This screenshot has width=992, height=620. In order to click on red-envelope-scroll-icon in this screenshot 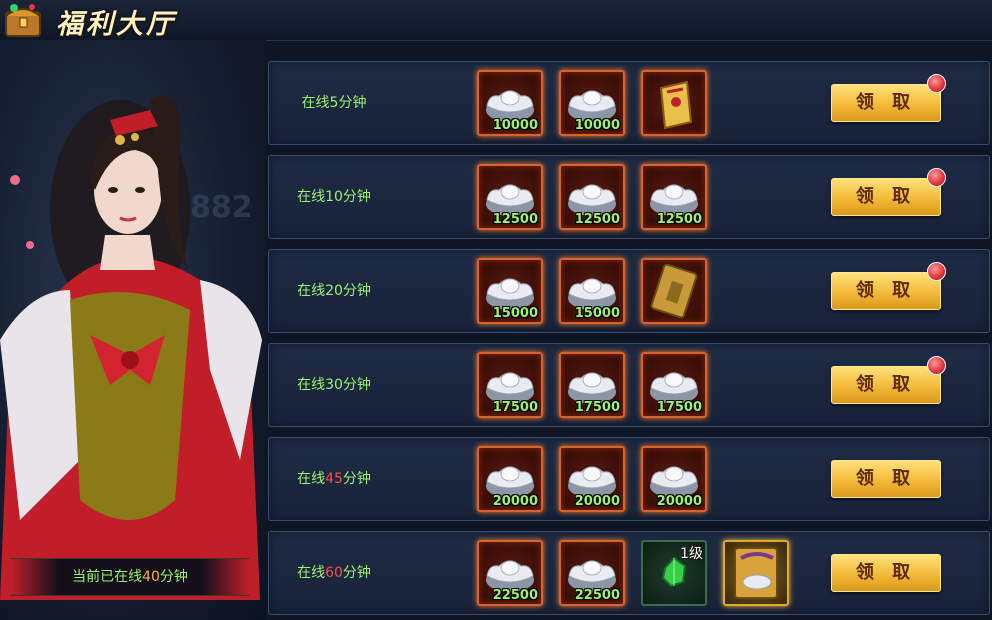, I will do `click(674, 103)`.